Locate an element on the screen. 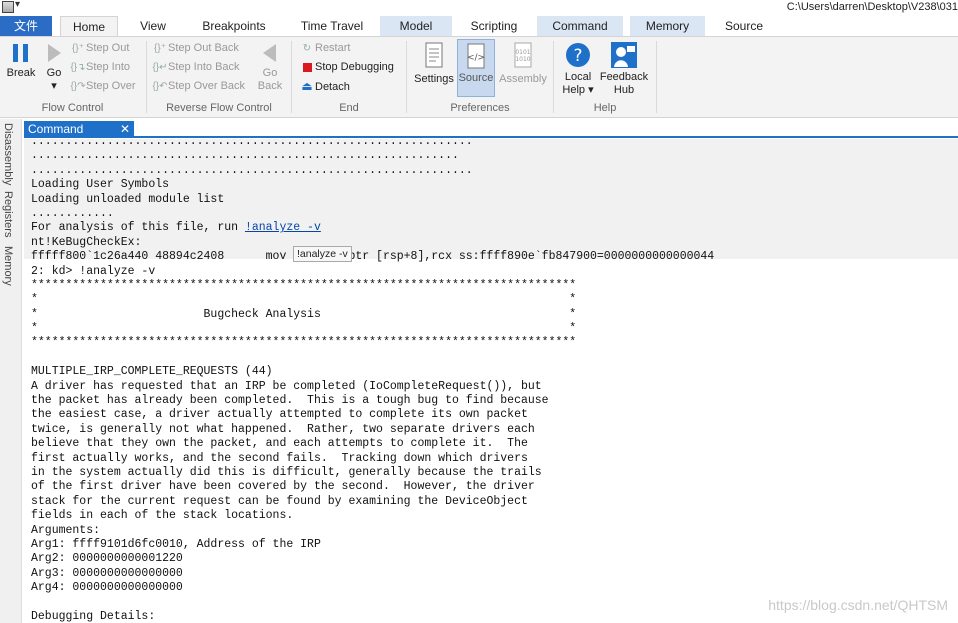 Image resolution: width=958 pixels, height=623 pixels. pause-icon is located at coordinates (20, 53).